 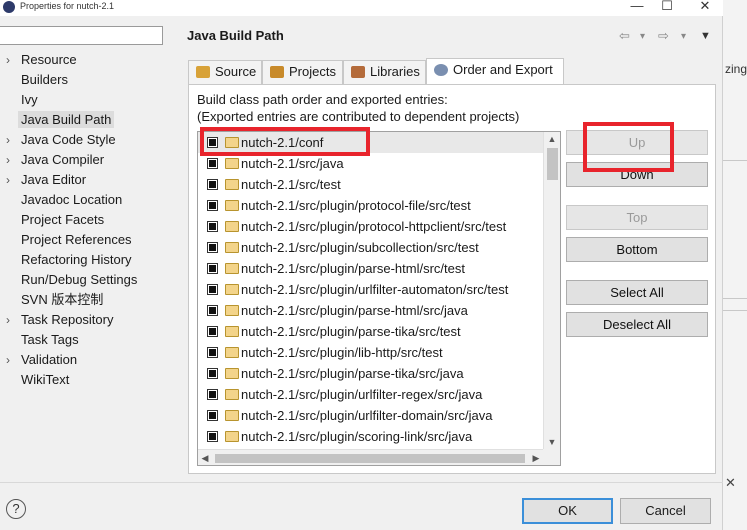 What do you see at coordinates (87, 180) in the screenshot?
I see `sidebar-item: › Java Editor` at bounding box center [87, 180].